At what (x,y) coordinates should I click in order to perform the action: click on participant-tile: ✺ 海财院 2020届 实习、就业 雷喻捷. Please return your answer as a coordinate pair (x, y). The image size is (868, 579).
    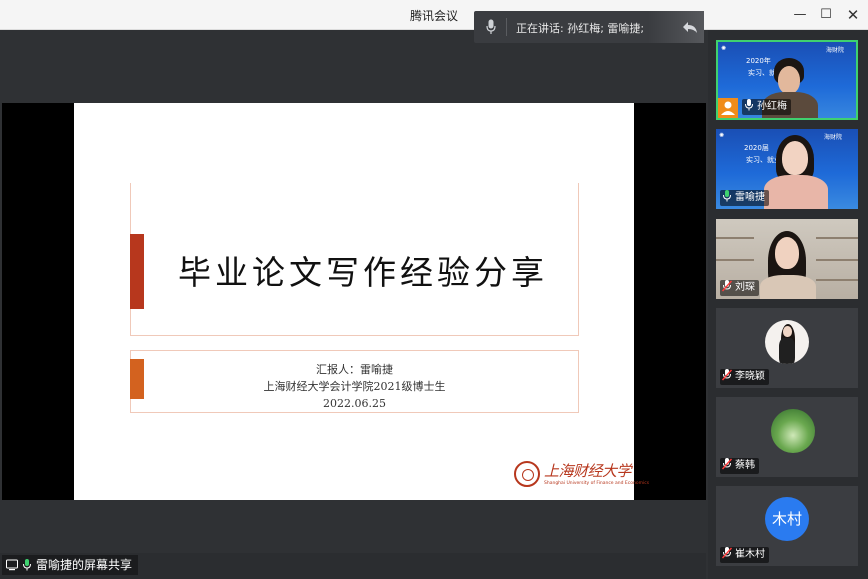
    Looking at the image, I should click on (787, 169).